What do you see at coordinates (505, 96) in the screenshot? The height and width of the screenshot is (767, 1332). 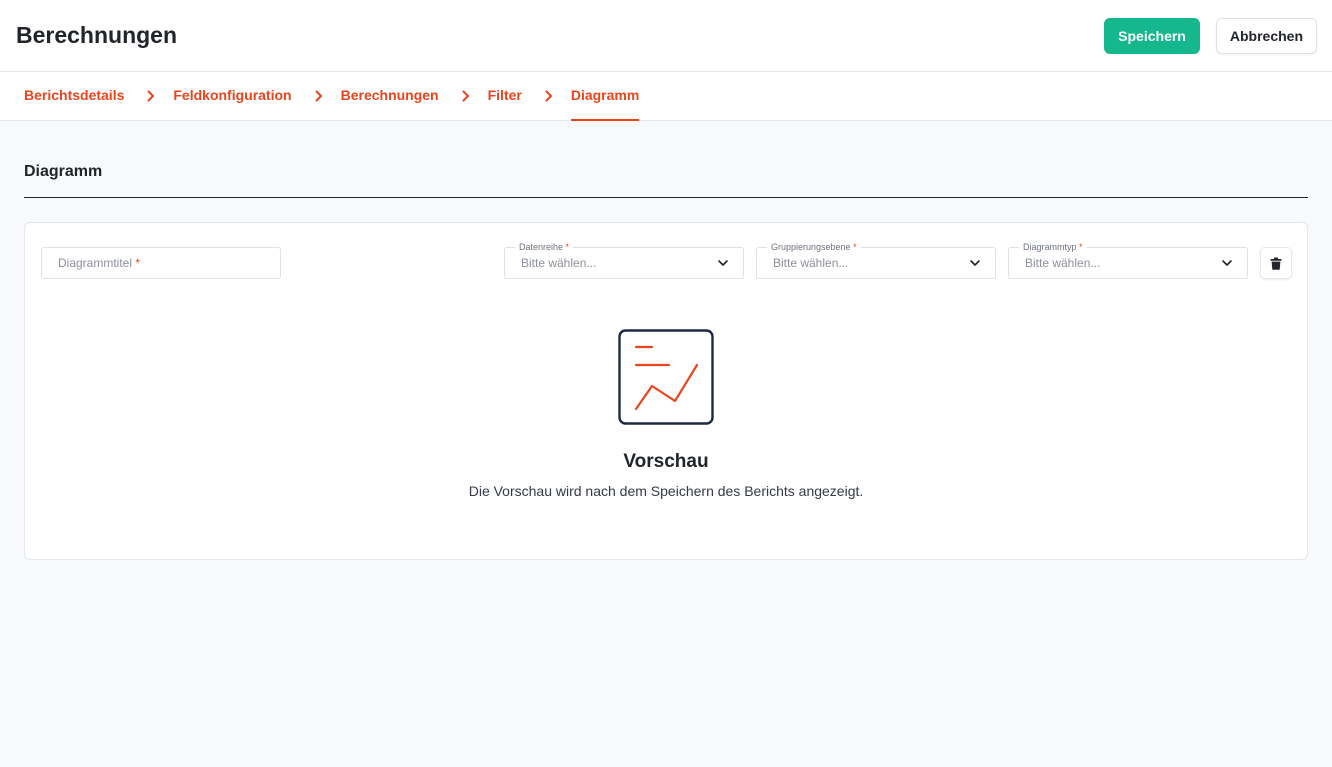 I see `step-filter: Filter` at bounding box center [505, 96].